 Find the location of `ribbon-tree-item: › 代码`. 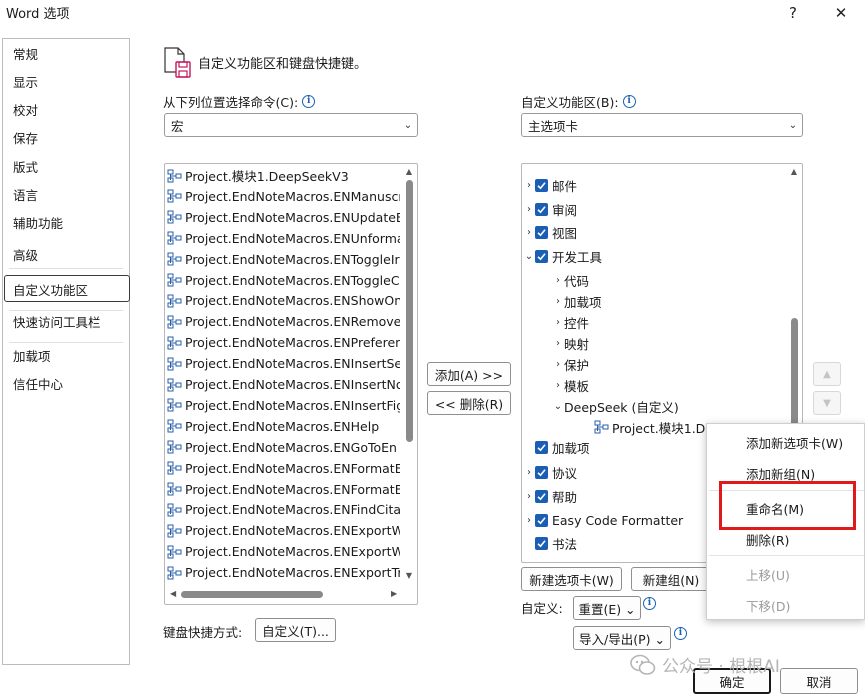

ribbon-tree-item: › 代码 is located at coordinates (570, 280).